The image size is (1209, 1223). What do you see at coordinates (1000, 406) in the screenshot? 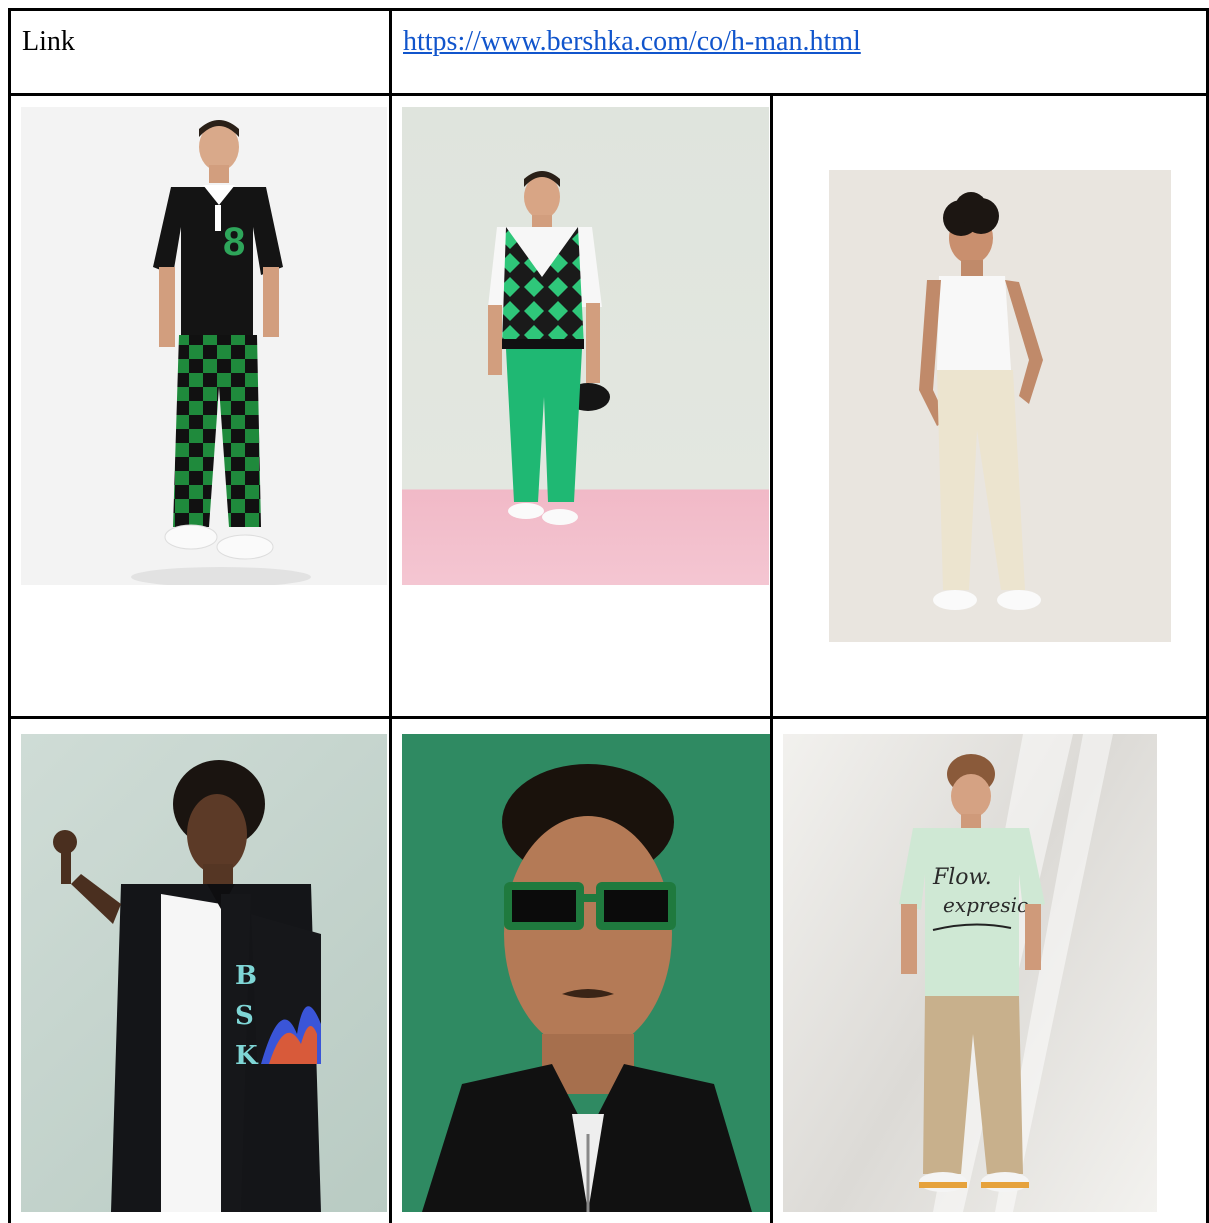
I see `model-tank-top-photo` at bounding box center [1000, 406].